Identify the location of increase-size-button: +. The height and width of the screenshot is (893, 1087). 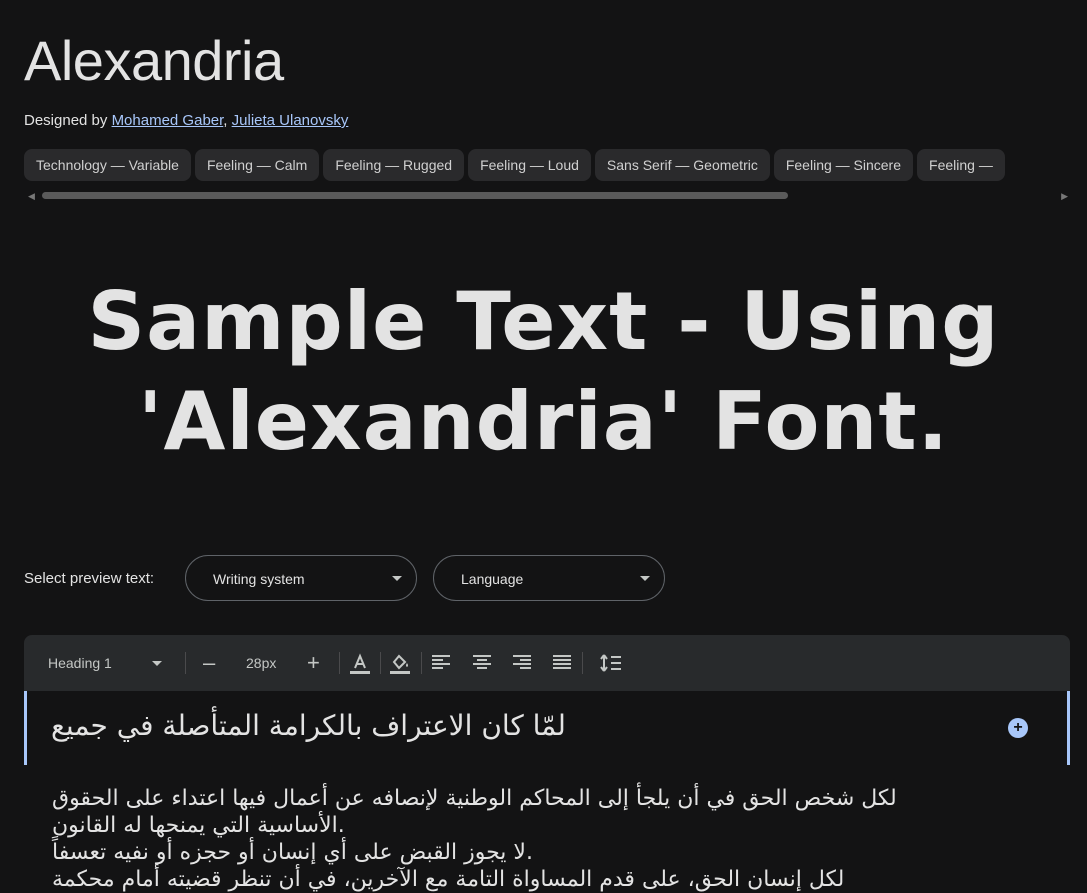
(313, 663).